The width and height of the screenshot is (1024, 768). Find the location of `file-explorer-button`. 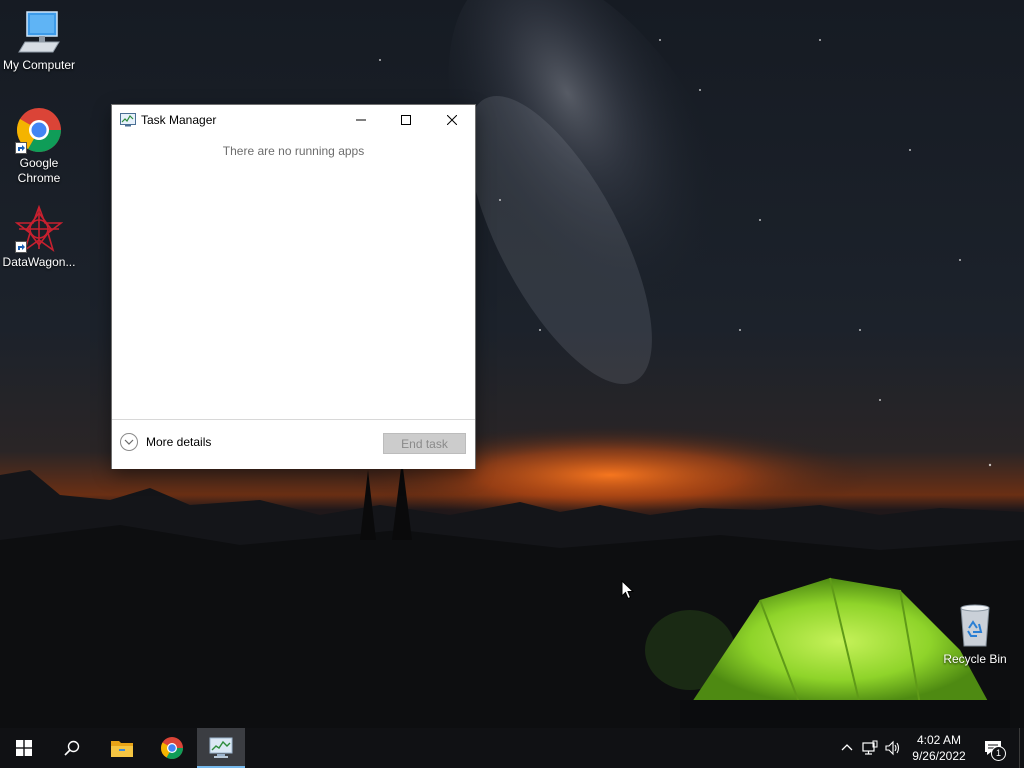

file-explorer-button is located at coordinates (122, 748).